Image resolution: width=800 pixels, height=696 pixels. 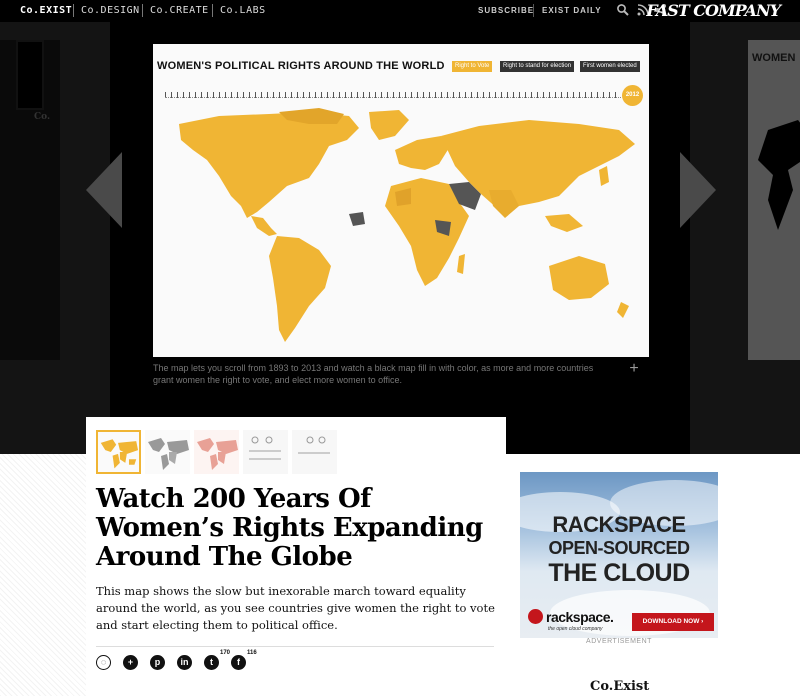 What do you see at coordinates (243, 10) in the screenshot?
I see `nav-colabs: Co.LABS` at bounding box center [243, 10].